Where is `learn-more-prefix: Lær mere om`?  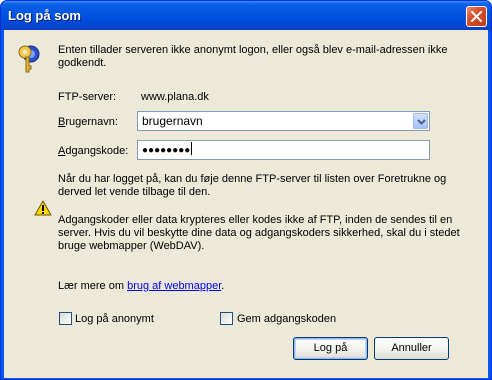
learn-more-prefix: Lær mere om is located at coordinates (93, 286).